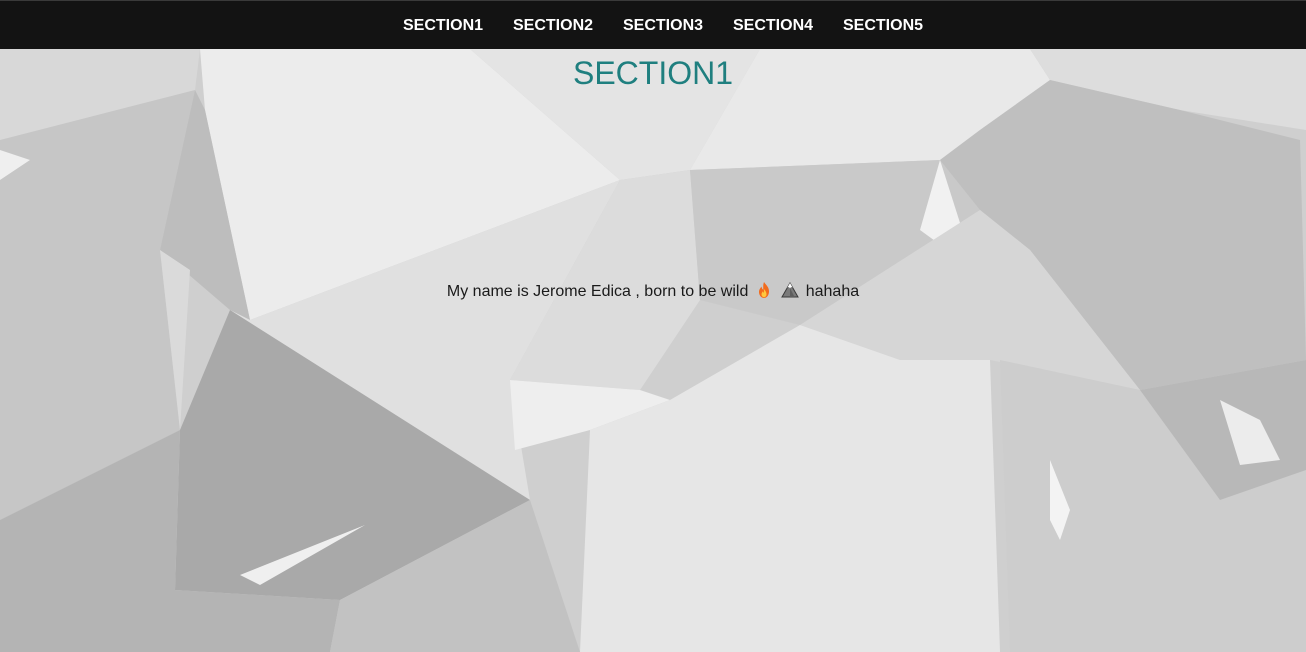 The image size is (1306, 652). Describe the element at coordinates (883, 26) in the screenshot. I see `nav-link-section5: SECTION5` at that location.